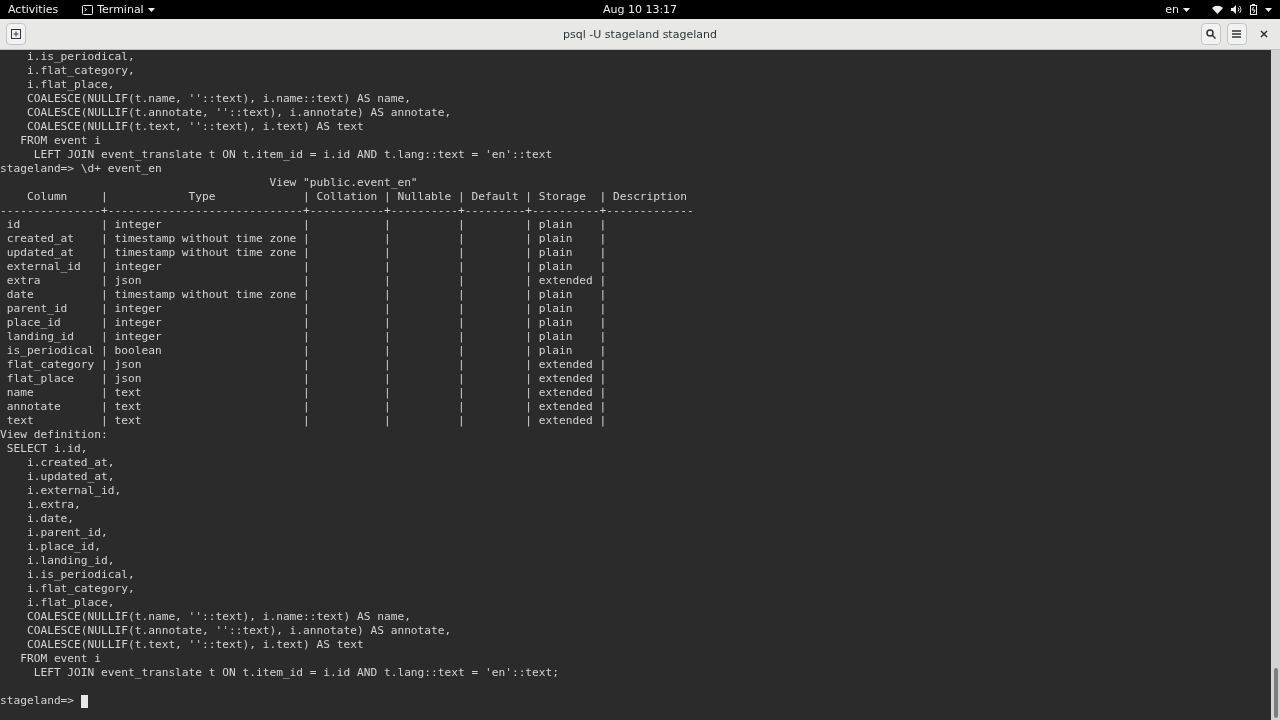 The width and height of the screenshot is (1280, 720). Describe the element at coordinates (306, 337) in the screenshot. I see `terminal-line: landing_id | integer | | | | plain |` at that location.